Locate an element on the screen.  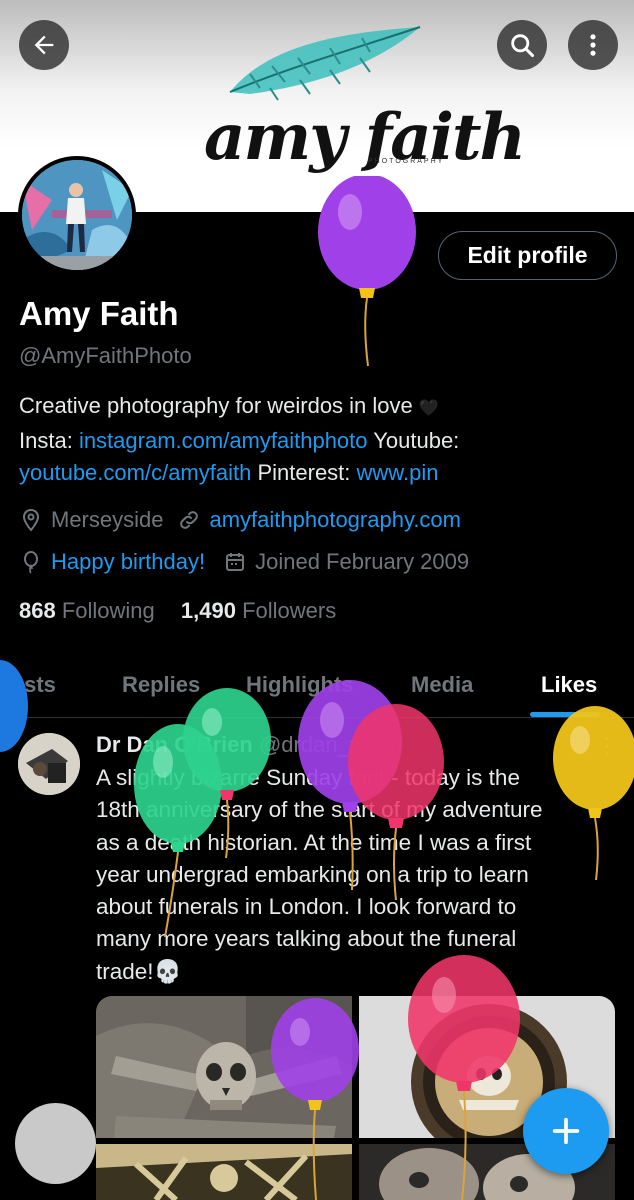
youtube-link: youtube.com/c/amyfaith is located at coordinates (135, 472).